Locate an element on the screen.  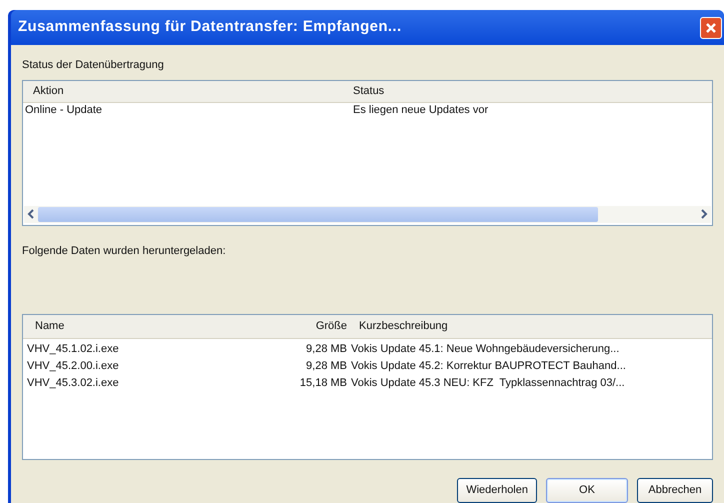
table-cell: Online - Update is located at coordinates (63, 110).